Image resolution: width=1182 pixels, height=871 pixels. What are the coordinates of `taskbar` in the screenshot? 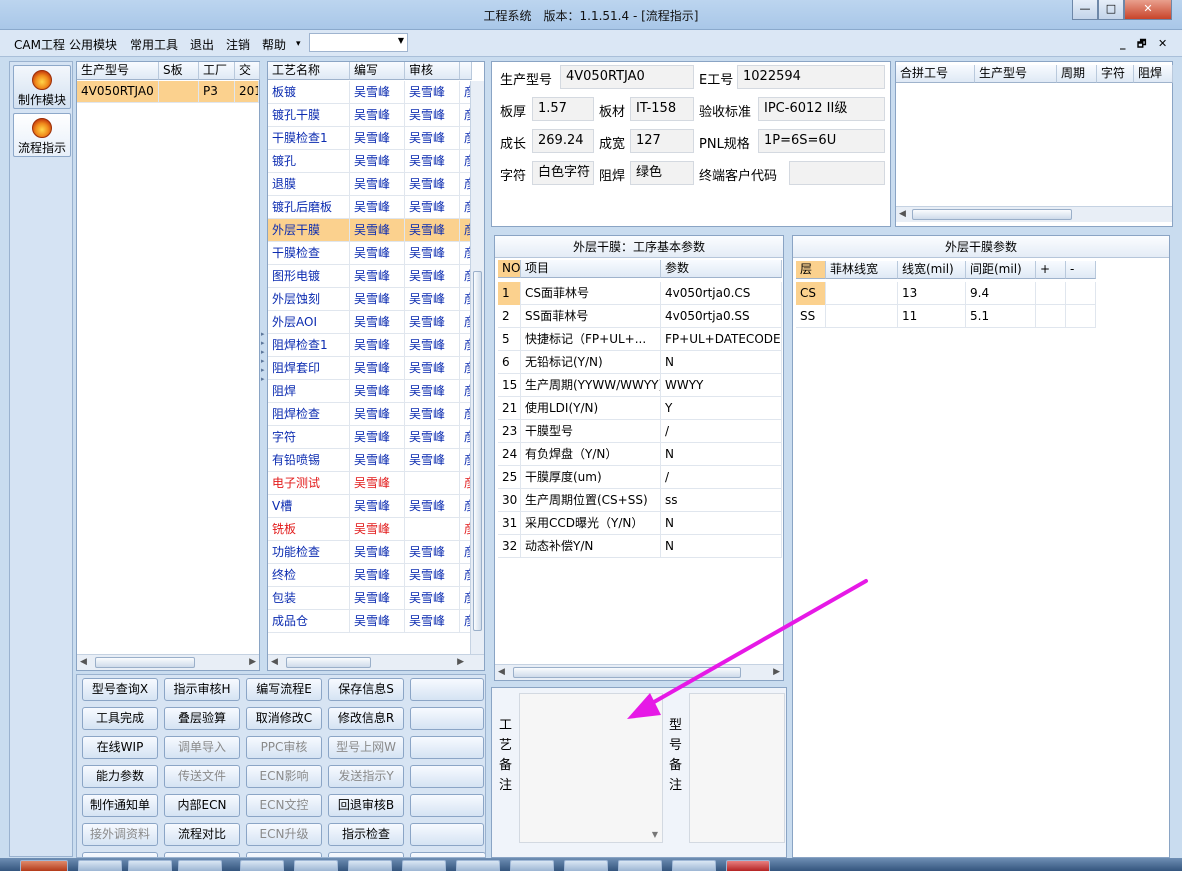 It's located at (591, 864).